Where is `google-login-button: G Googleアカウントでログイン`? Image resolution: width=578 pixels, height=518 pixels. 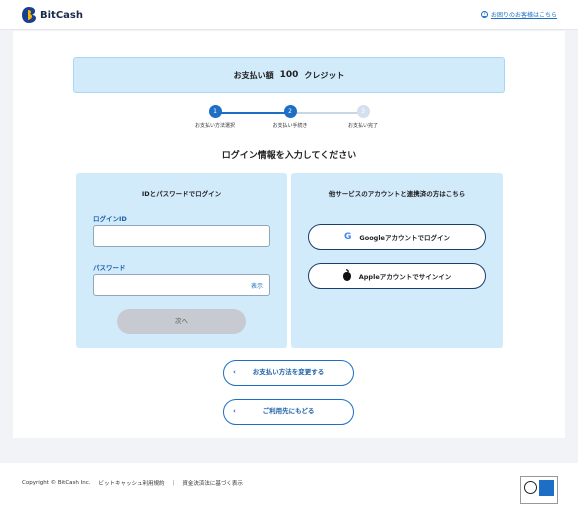
google-login-button: G Googleアカウントでログイン is located at coordinates (397, 237).